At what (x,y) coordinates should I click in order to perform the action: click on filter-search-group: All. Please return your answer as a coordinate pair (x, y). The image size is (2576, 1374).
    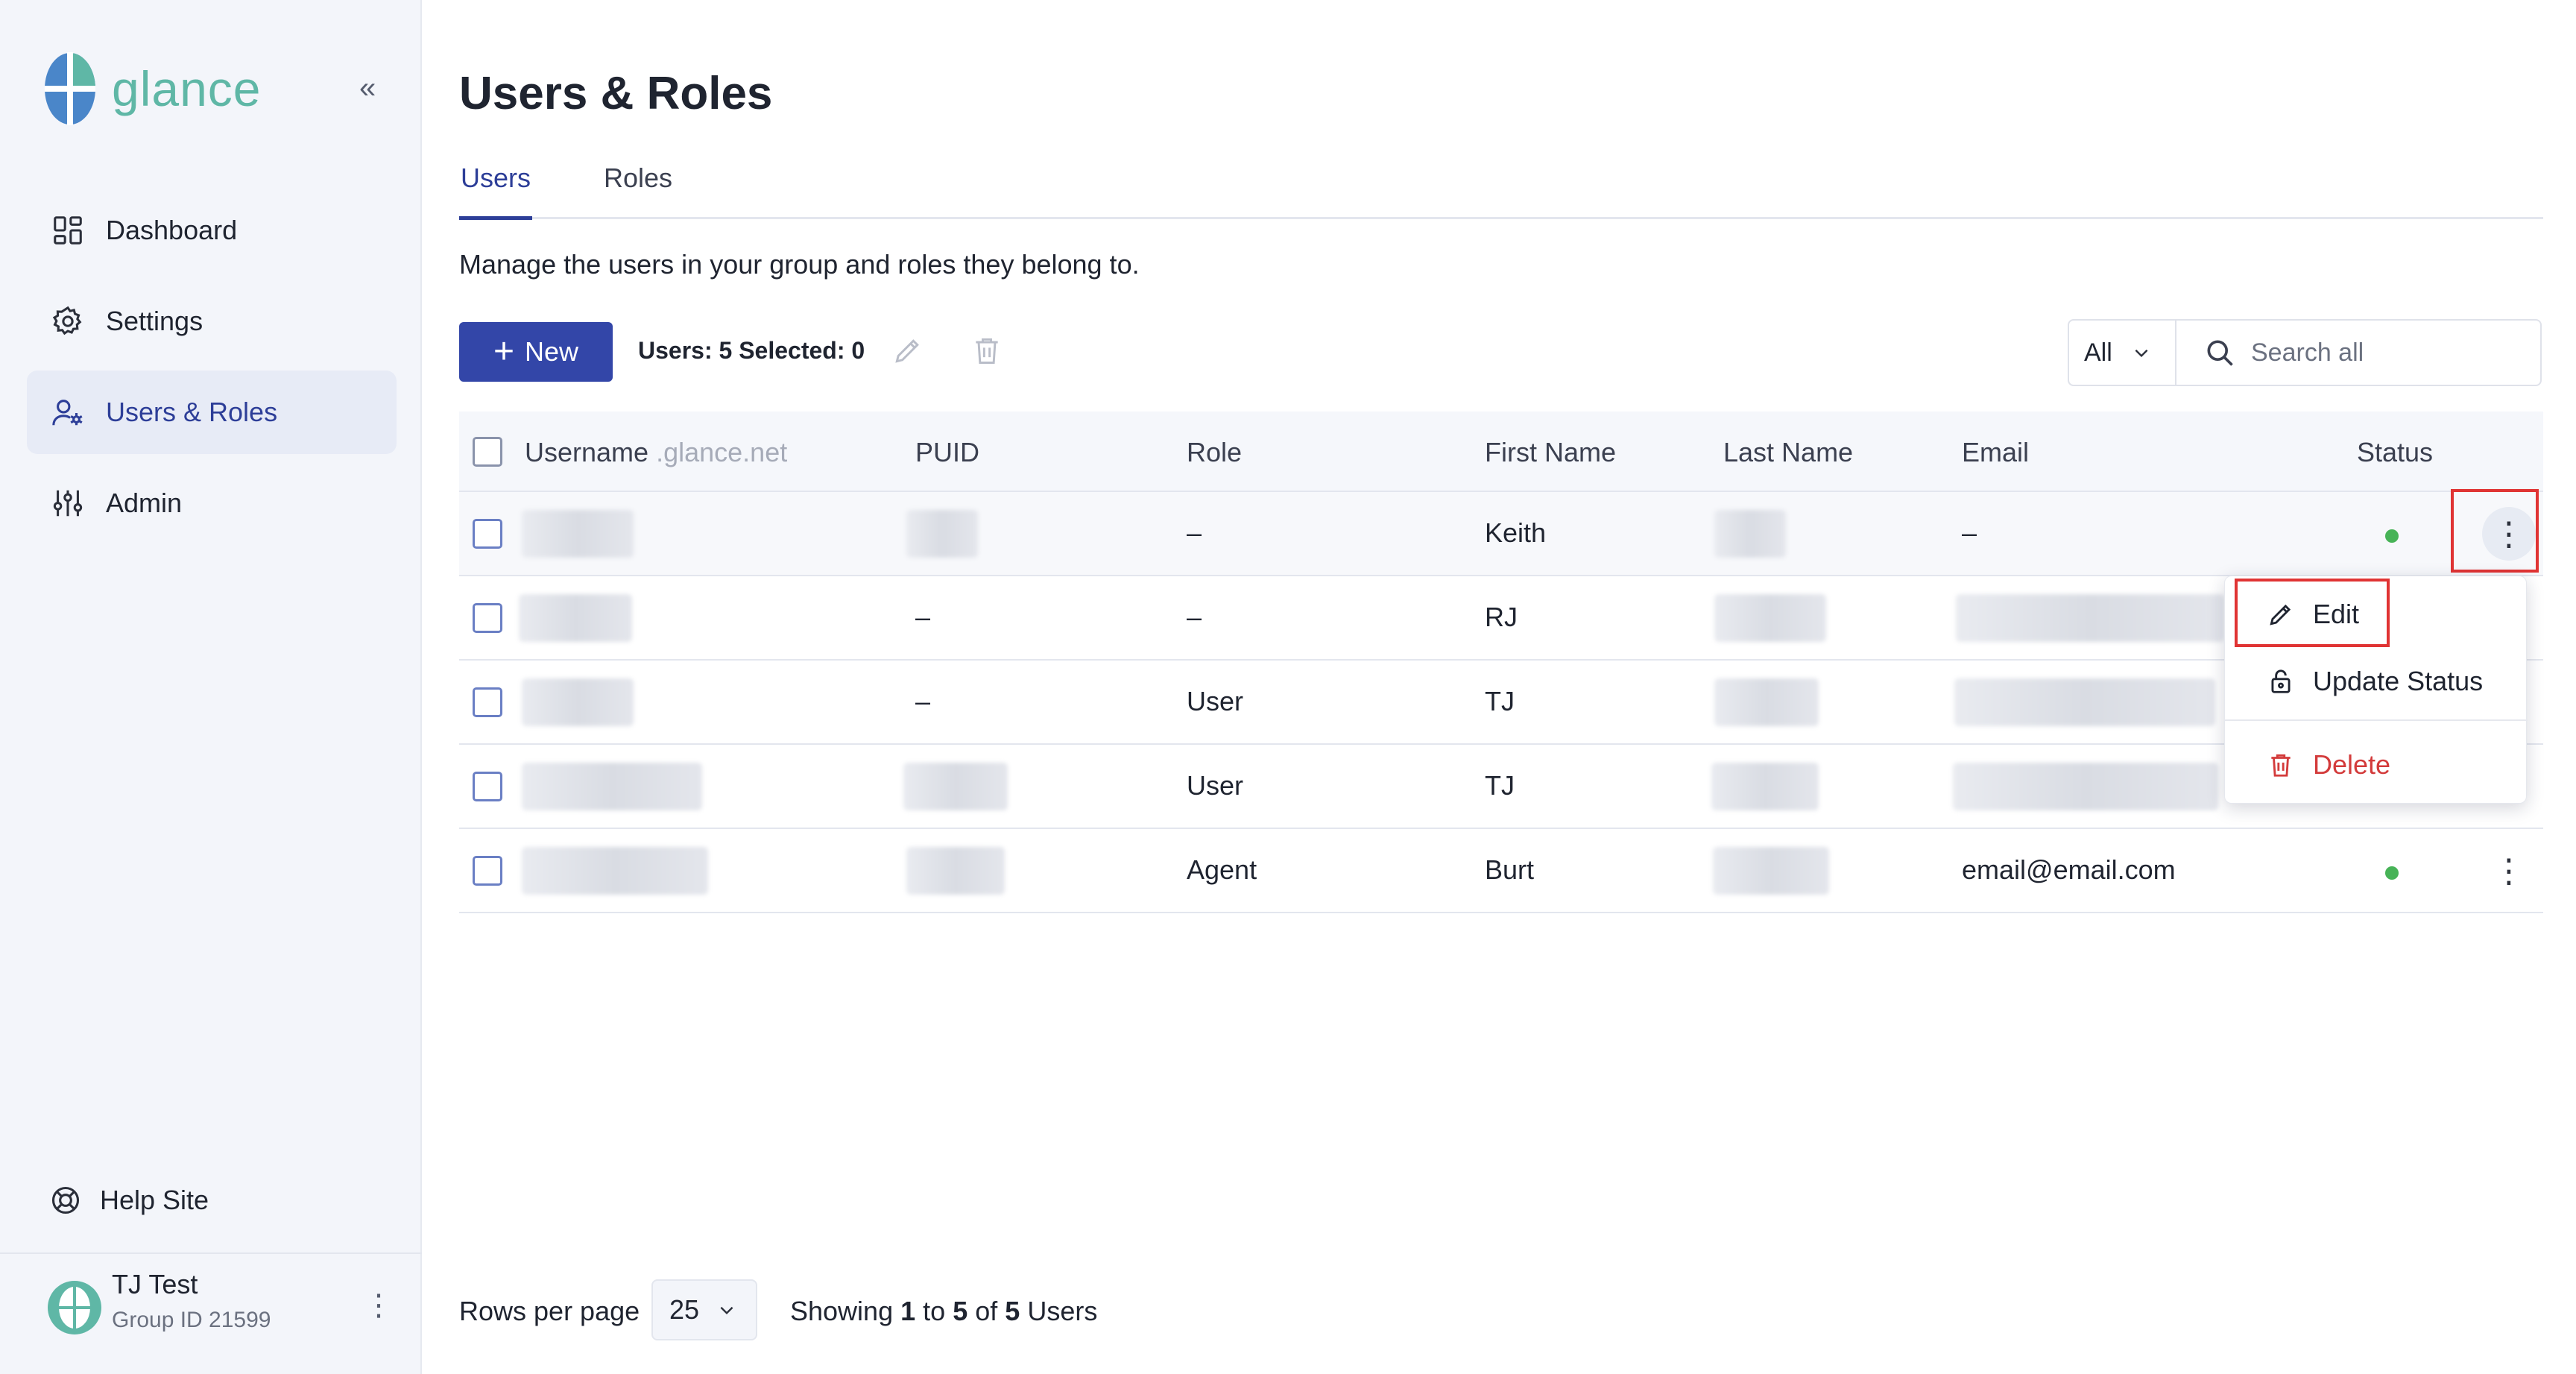
    Looking at the image, I should click on (2305, 352).